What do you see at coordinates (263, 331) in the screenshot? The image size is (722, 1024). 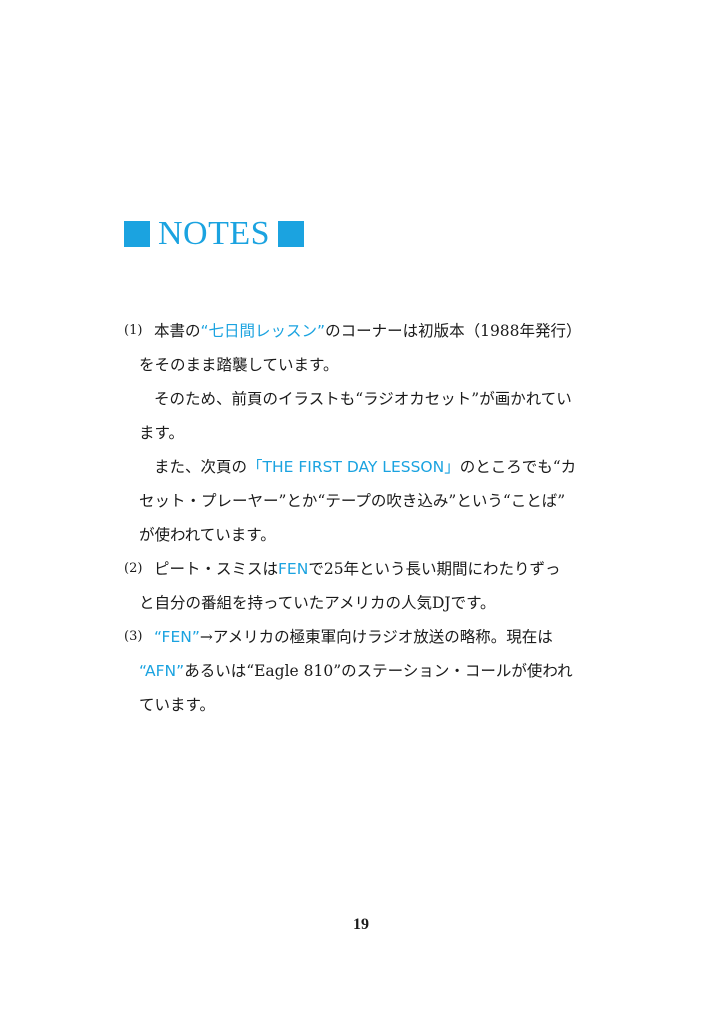 I see `highlighted-term: “七日間レッスン”` at bounding box center [263, 331].